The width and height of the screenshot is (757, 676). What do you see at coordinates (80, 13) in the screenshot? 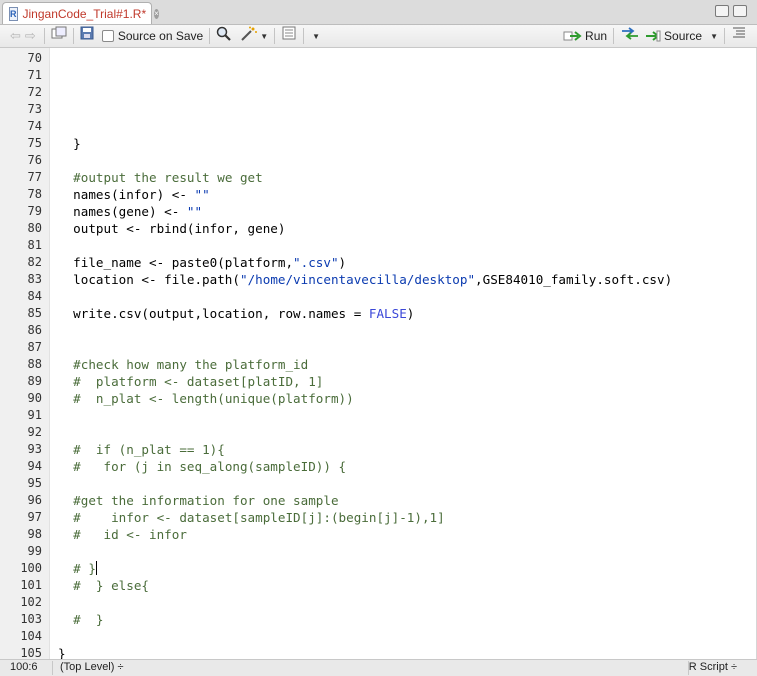
I see `file-tab: R JinganCode_Trial#1.R* ×` at bounding box center [80, 13].